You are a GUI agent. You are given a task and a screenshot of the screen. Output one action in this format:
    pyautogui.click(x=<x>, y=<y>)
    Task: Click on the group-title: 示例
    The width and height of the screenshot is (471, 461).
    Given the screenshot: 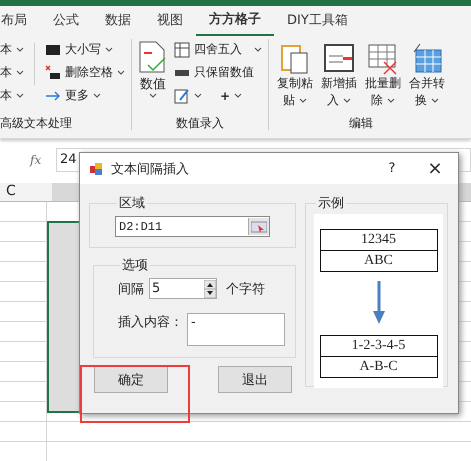 What is the action you would take?
    pyautogui.click(x=331, y=203)
    